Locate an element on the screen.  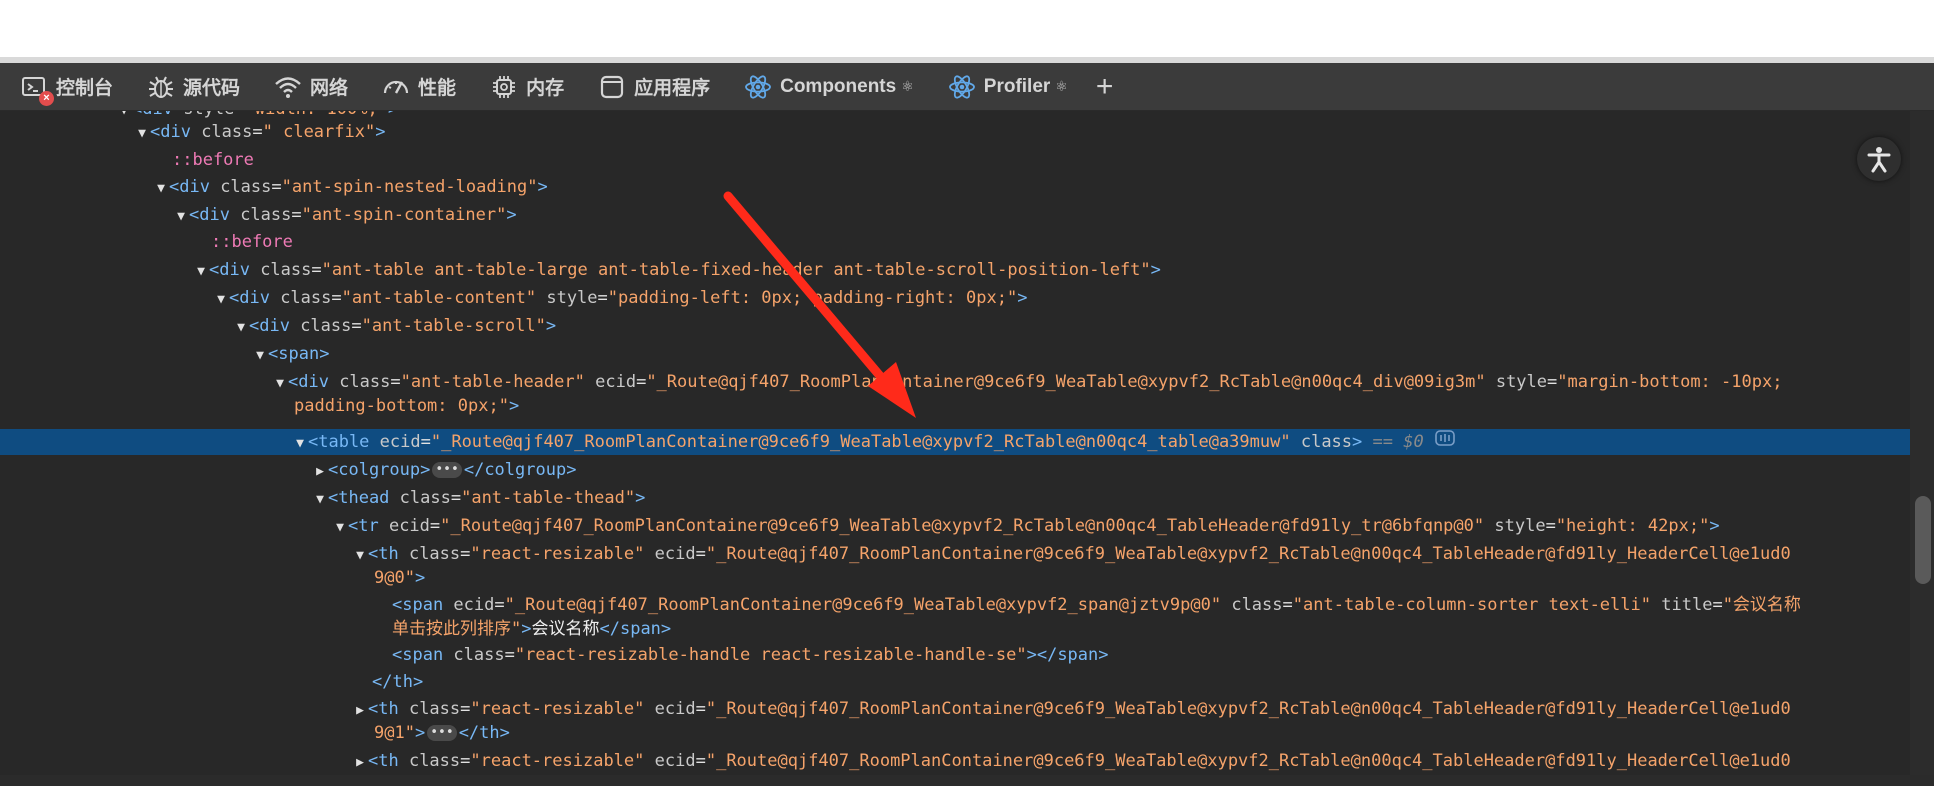
tag-end: </th> is located at coordinates (398, 682).